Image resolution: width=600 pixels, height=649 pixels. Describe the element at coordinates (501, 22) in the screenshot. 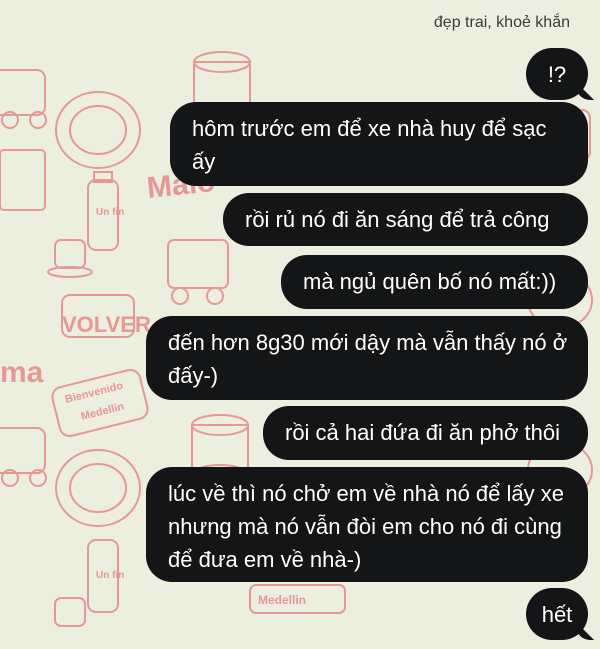

I see `previous-message-text: đẹp trai, khoẻ khắn` at that location.